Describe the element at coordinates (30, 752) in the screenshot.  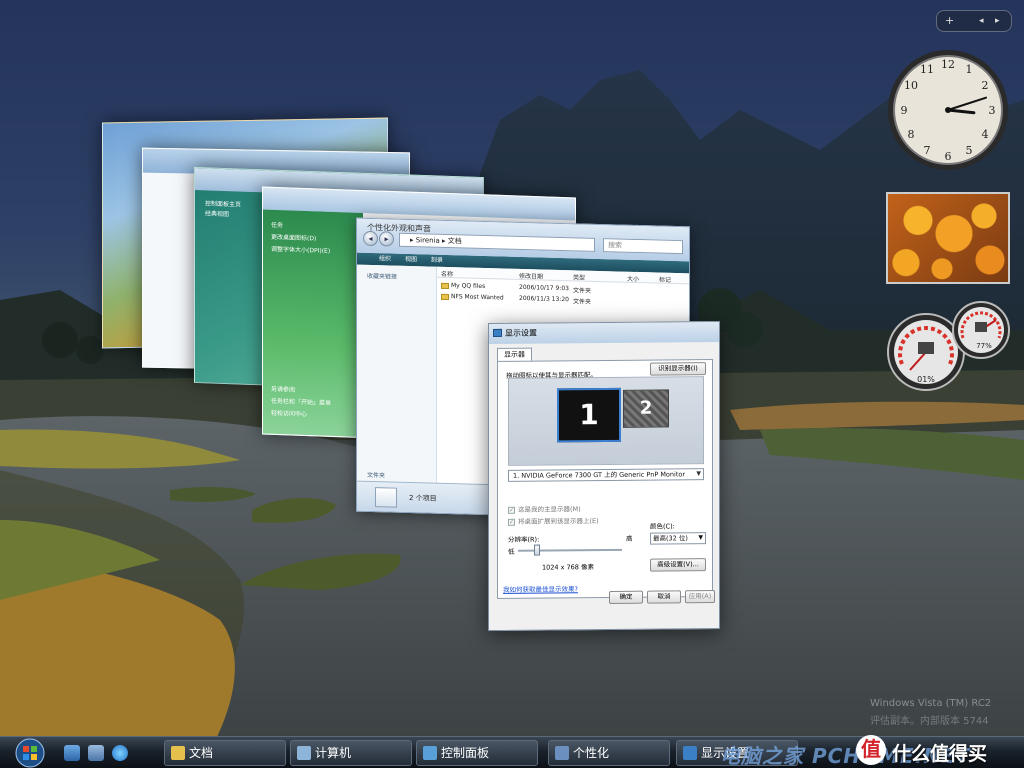
I see `start-button` at that location.